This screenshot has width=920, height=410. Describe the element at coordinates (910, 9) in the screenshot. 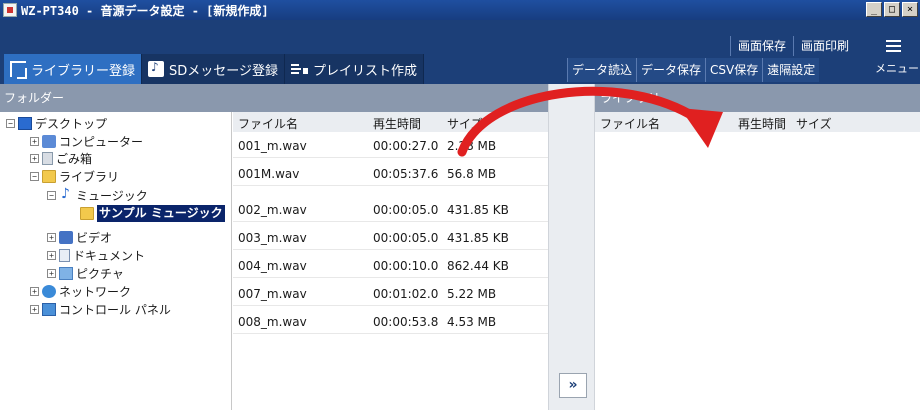

I see `close-button: ×` at that location.